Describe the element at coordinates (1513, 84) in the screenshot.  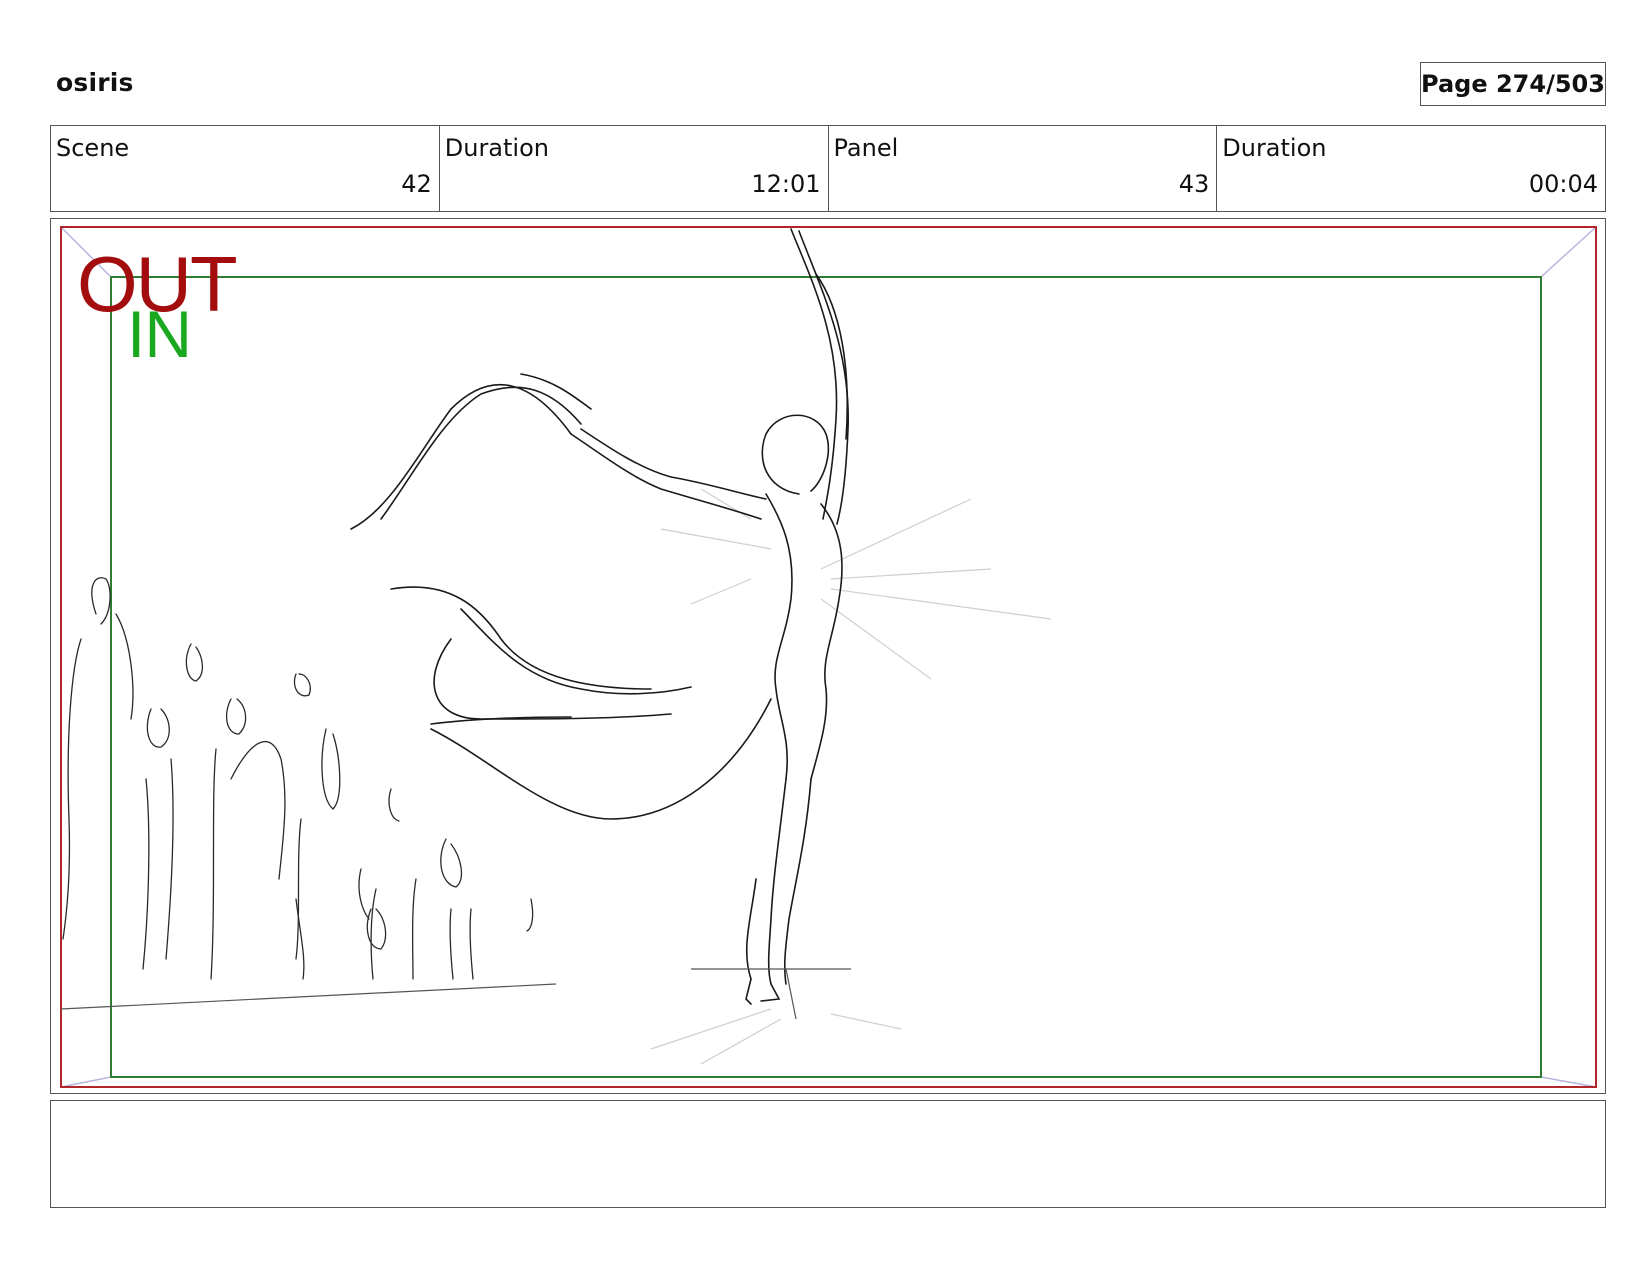
I see `page-indicator: Page 274/503` at that location.